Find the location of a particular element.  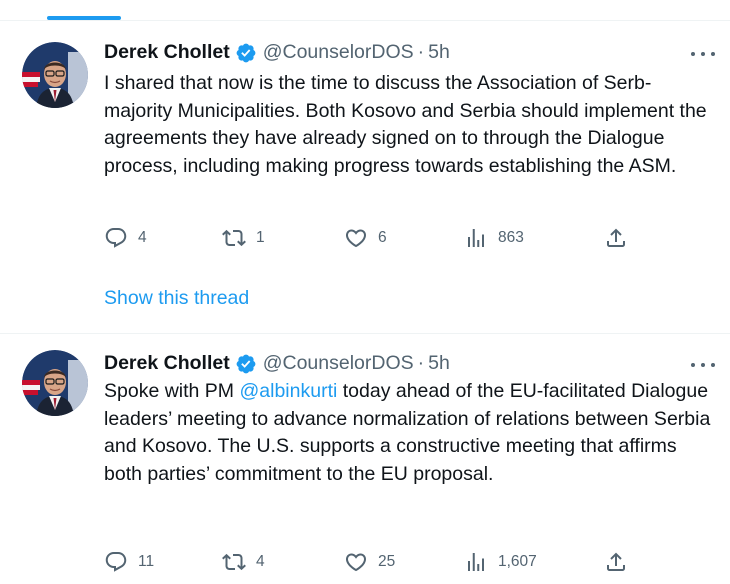

retweet-button: 4 is located at coordinates (243, 562).